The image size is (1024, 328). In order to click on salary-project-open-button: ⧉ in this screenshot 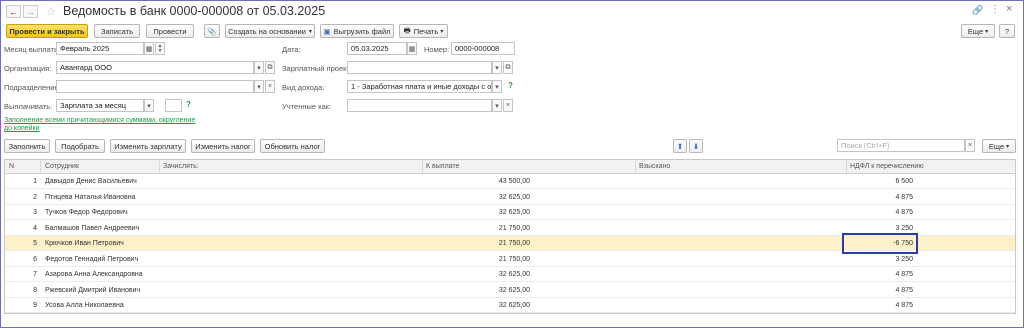, I will do `click(508, 67)`.